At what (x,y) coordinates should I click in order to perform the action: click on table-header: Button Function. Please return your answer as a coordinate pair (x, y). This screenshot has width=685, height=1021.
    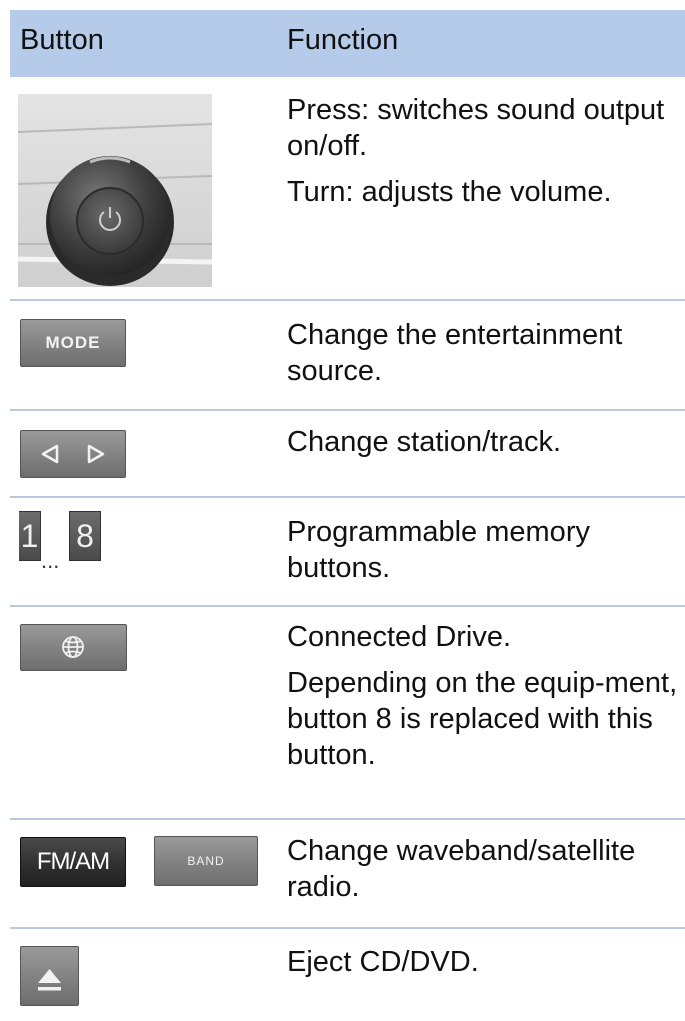
    Looking at the image, I should click on (347, 43).